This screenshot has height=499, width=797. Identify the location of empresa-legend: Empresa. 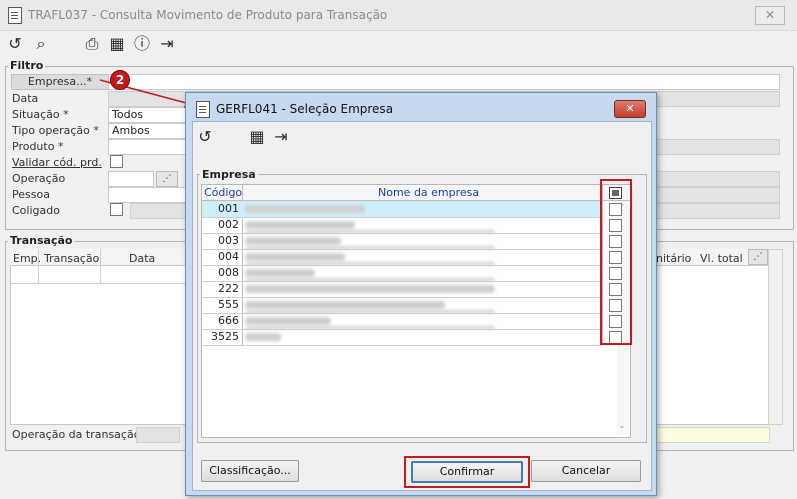
(229, 174).